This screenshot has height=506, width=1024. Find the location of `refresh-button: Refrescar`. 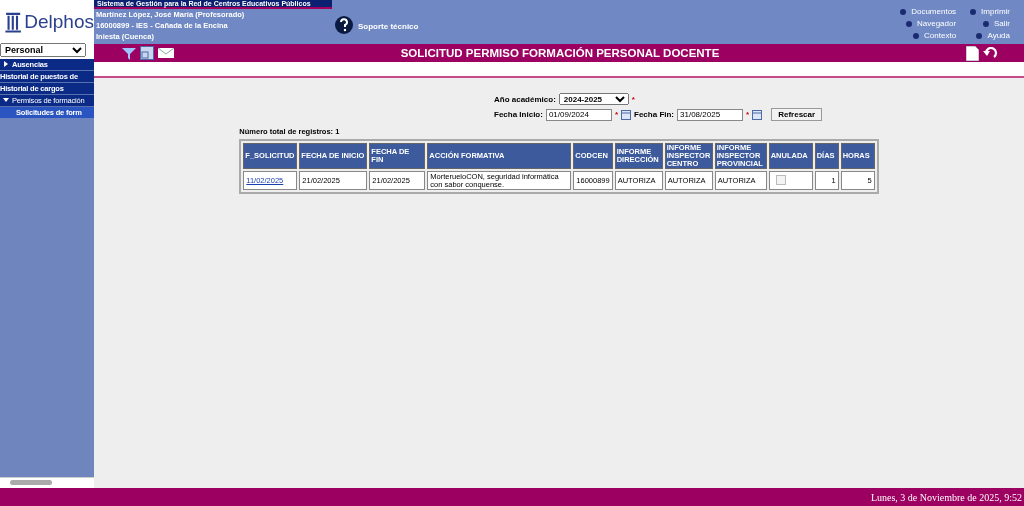

refresh-button: Refrescar is located at coordinates (797, 114).